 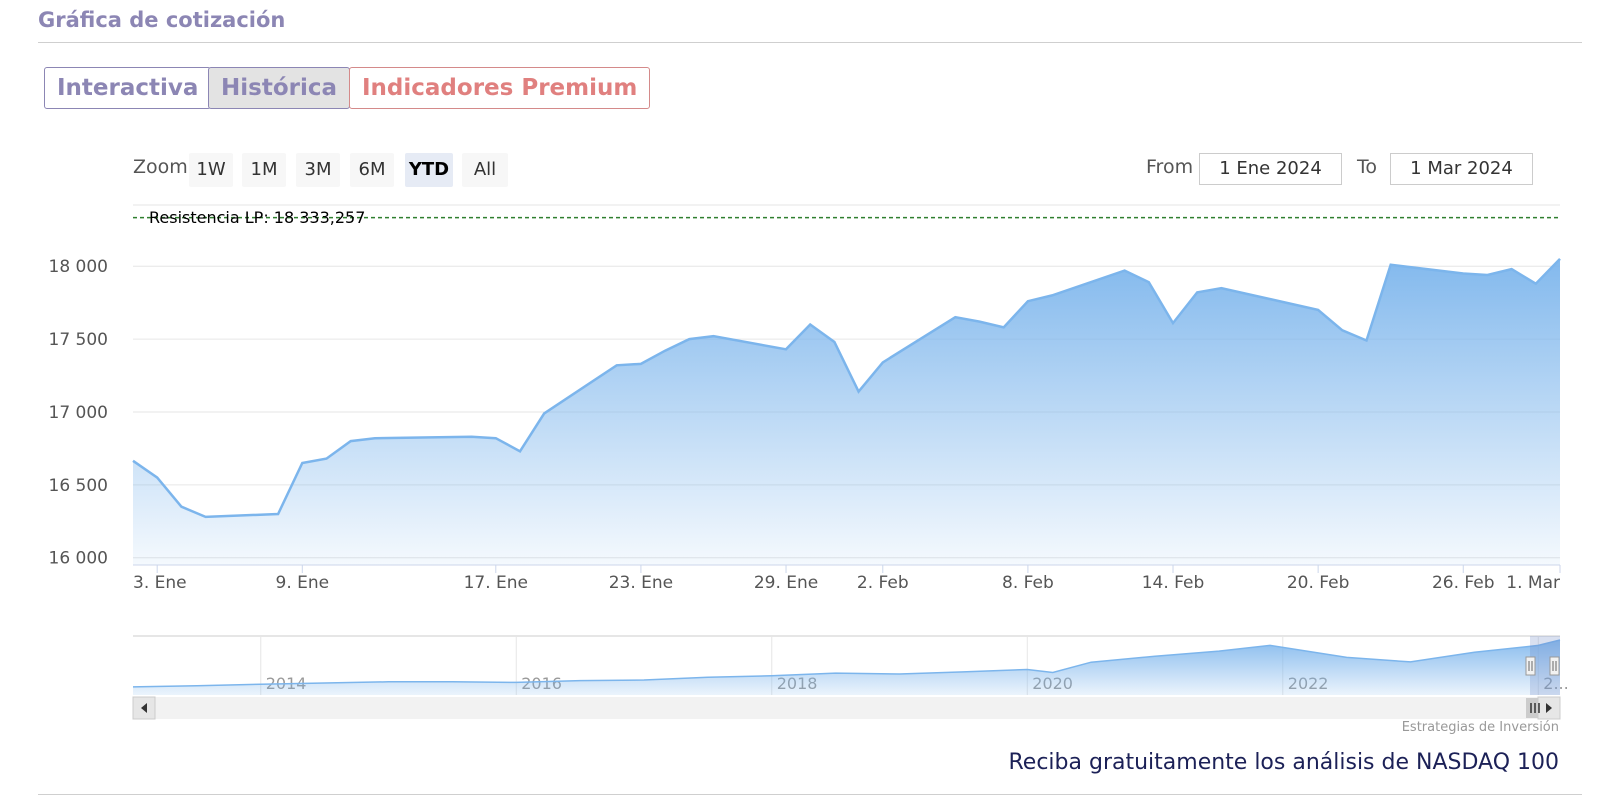 I want to click on x-tick-label: 17. Ene, so click(x=496, y=583).